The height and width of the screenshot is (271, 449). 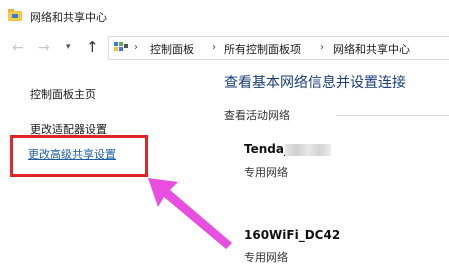 I want to click on pointer-arrow-icon, so click(x=190, y=213).